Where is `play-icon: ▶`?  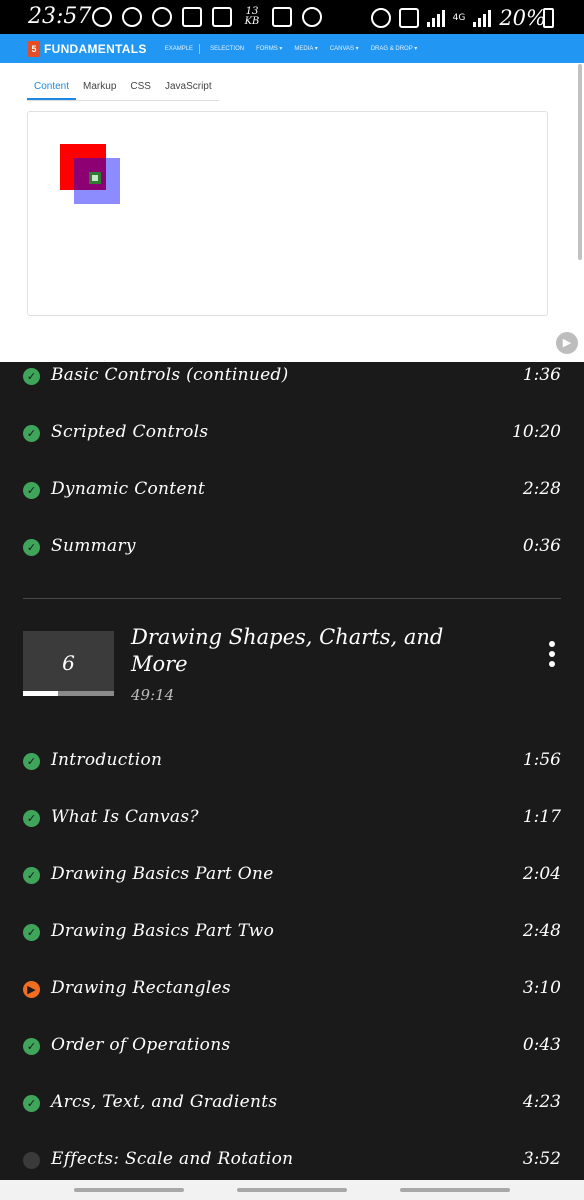 play-icon: ▶ is located at coordinates (567, 343).